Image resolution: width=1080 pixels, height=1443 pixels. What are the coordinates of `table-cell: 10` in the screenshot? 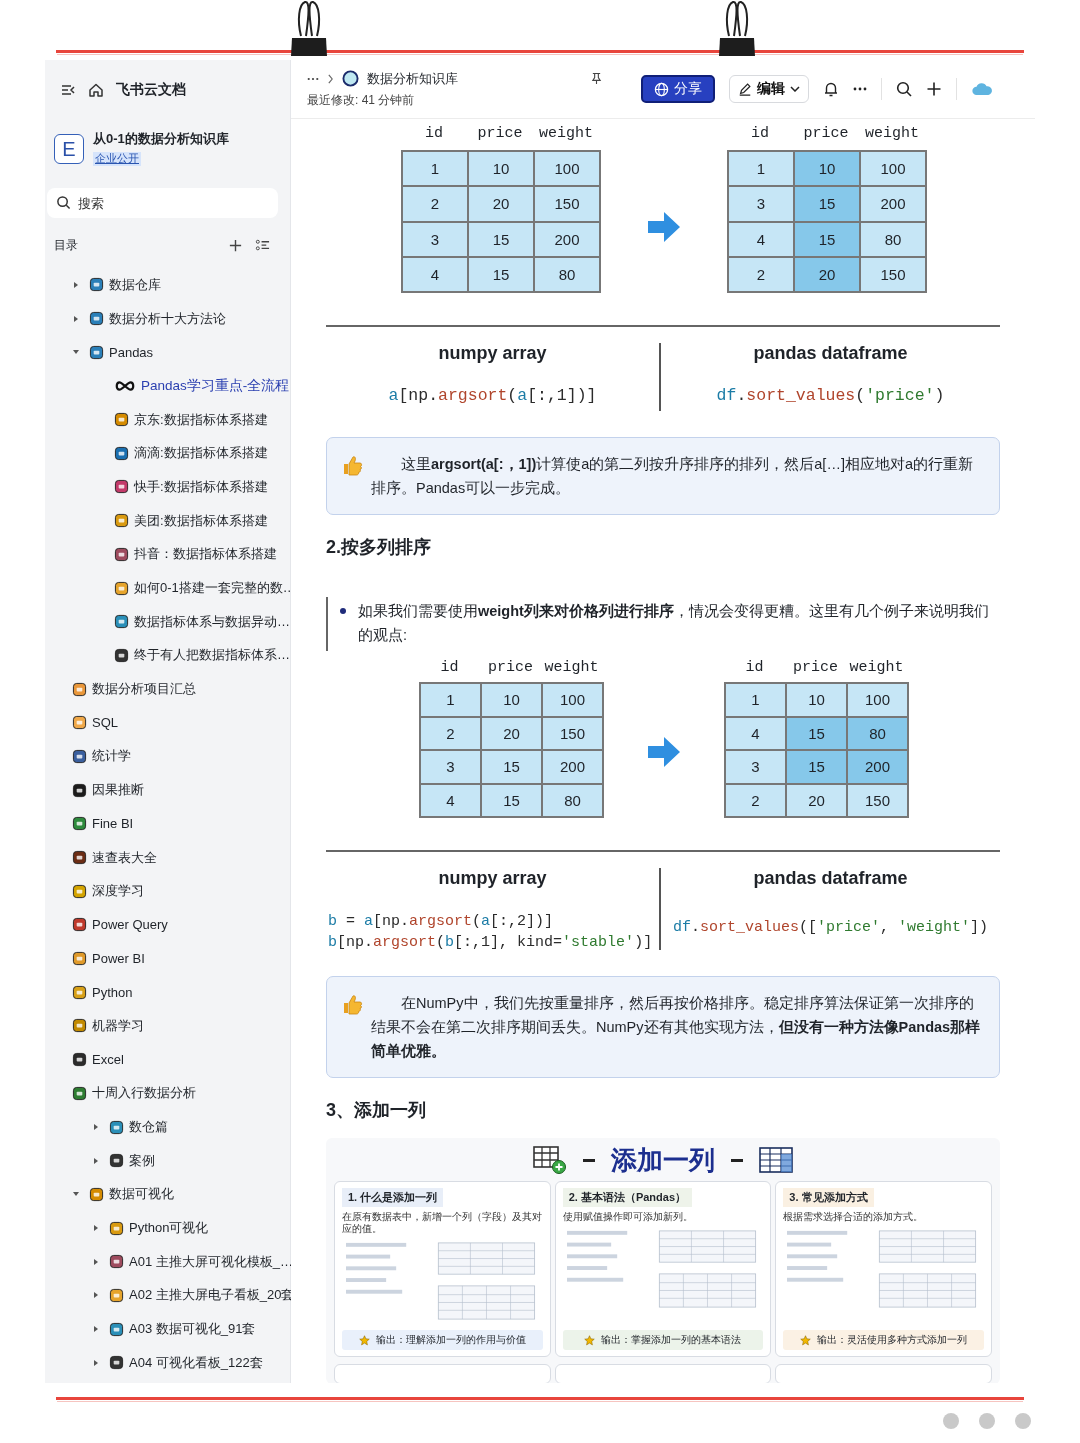 It's located at (501, 169).